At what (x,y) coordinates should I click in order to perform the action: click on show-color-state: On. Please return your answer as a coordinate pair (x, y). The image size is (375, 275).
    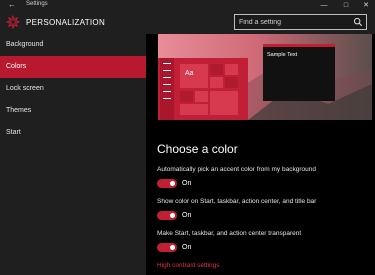
    Looking at the image, I should click on (187, 215).